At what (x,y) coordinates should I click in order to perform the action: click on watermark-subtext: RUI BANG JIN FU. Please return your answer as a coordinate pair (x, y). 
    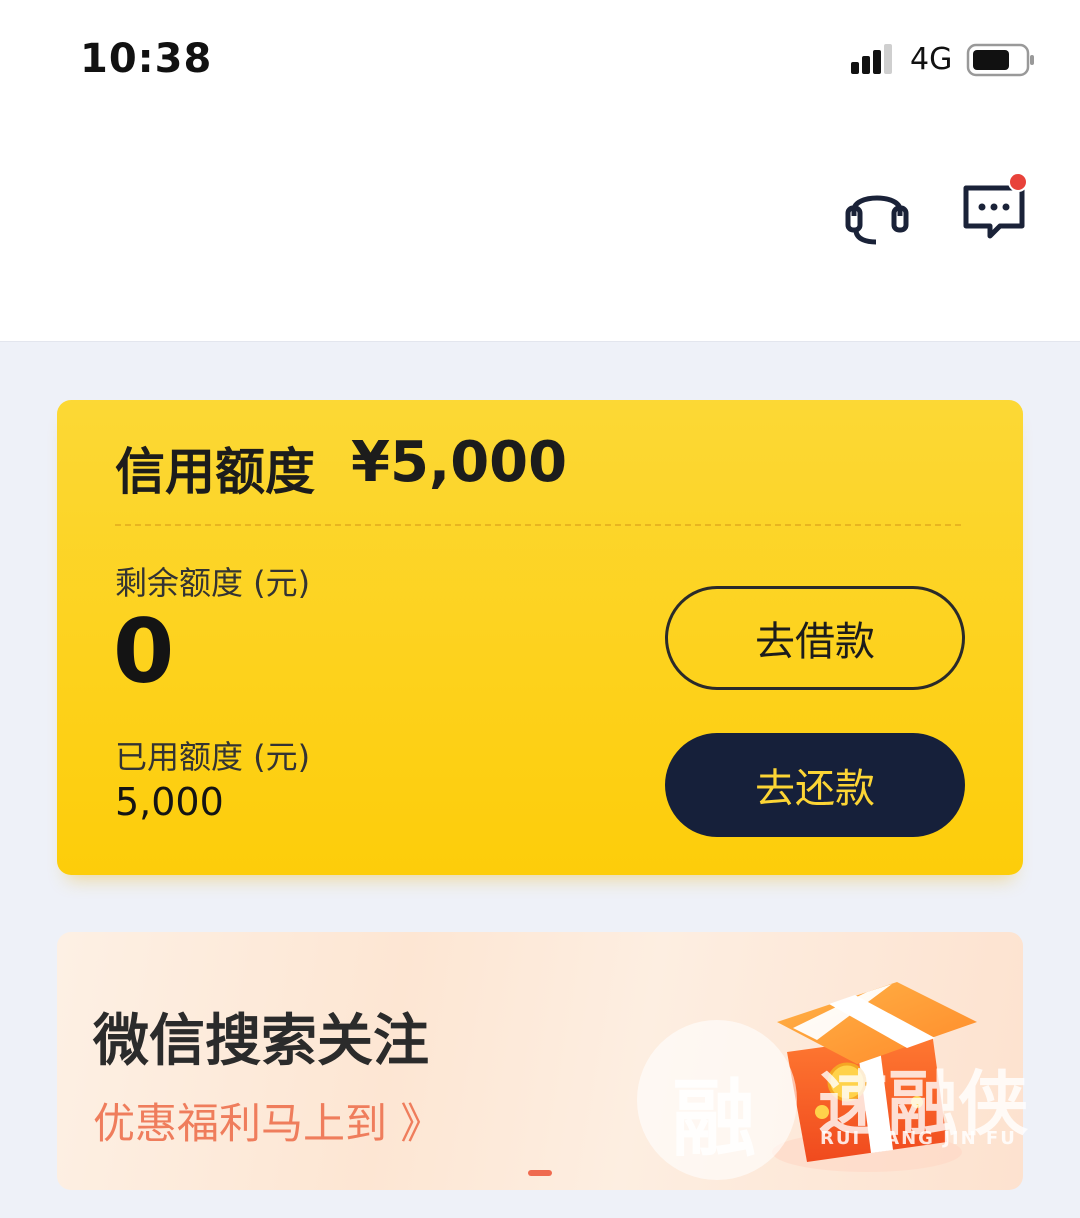
    Looking at the image, I should click on (918, 1138).